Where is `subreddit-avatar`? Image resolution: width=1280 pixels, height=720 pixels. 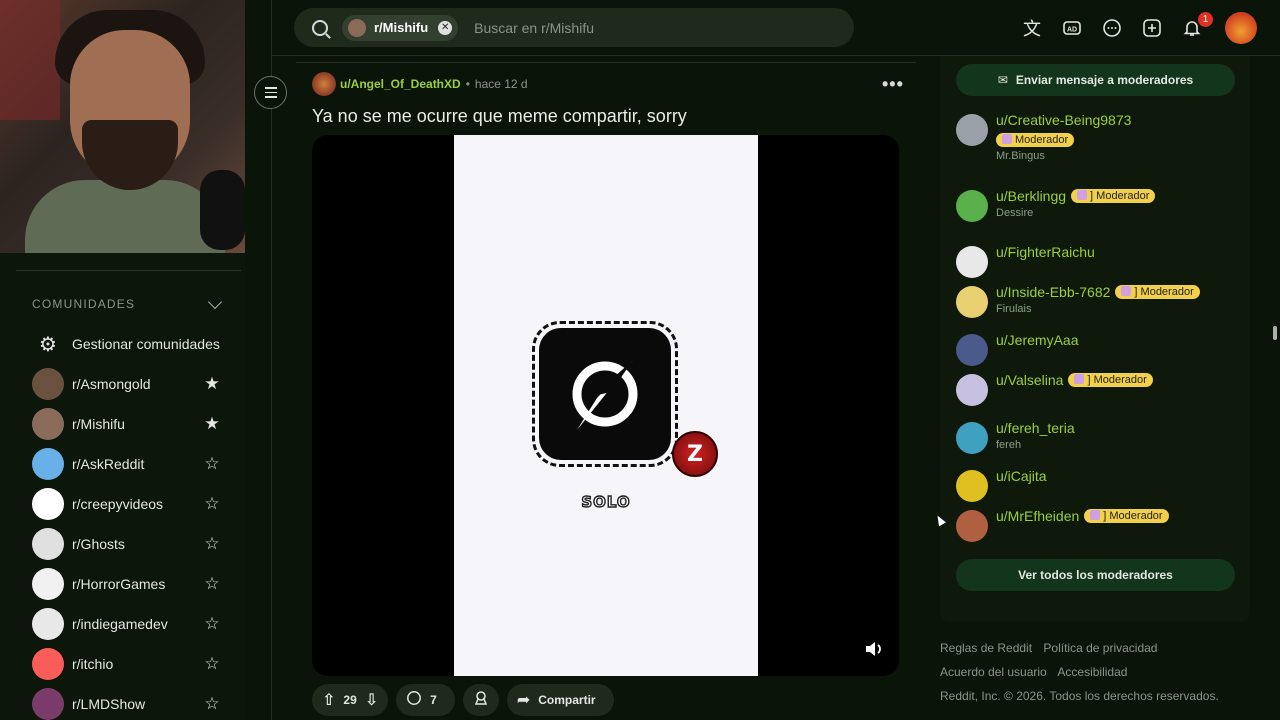 subreddit-avatar is located at coordinates (357, 27).